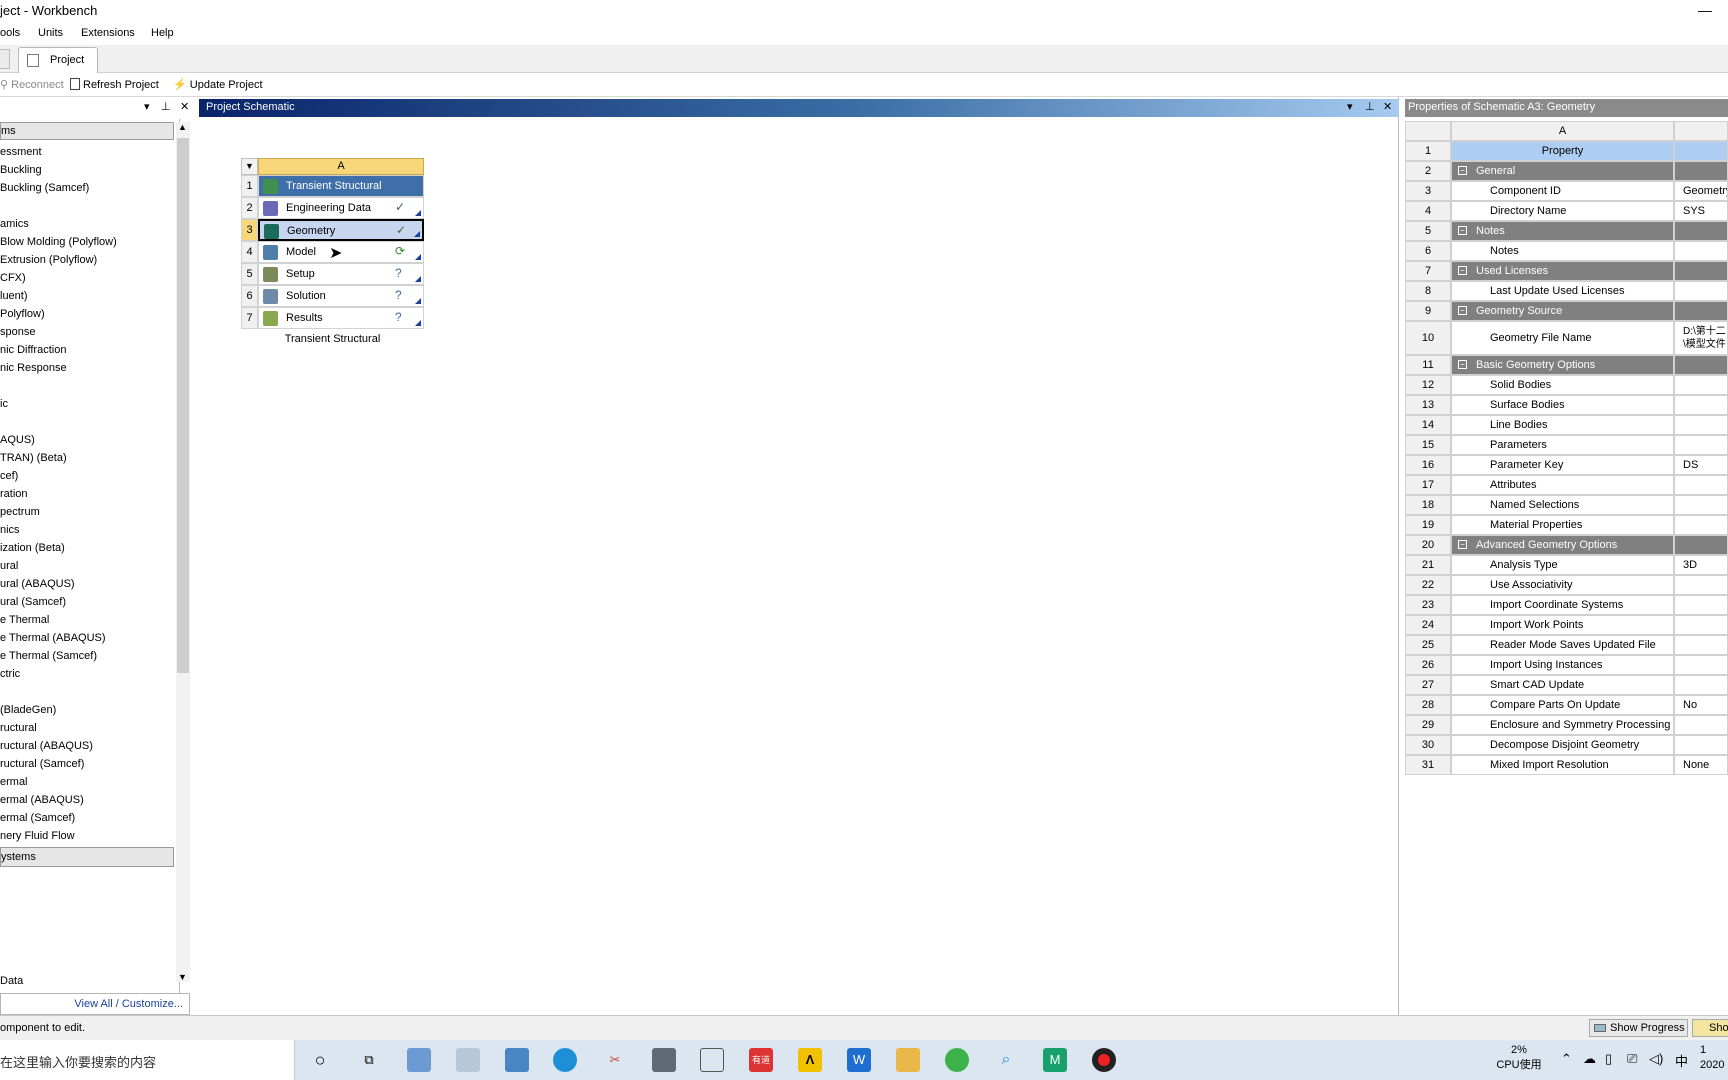  I want to click on toolbox-item: Blow Molding (Polyflow), so click(87, 242).